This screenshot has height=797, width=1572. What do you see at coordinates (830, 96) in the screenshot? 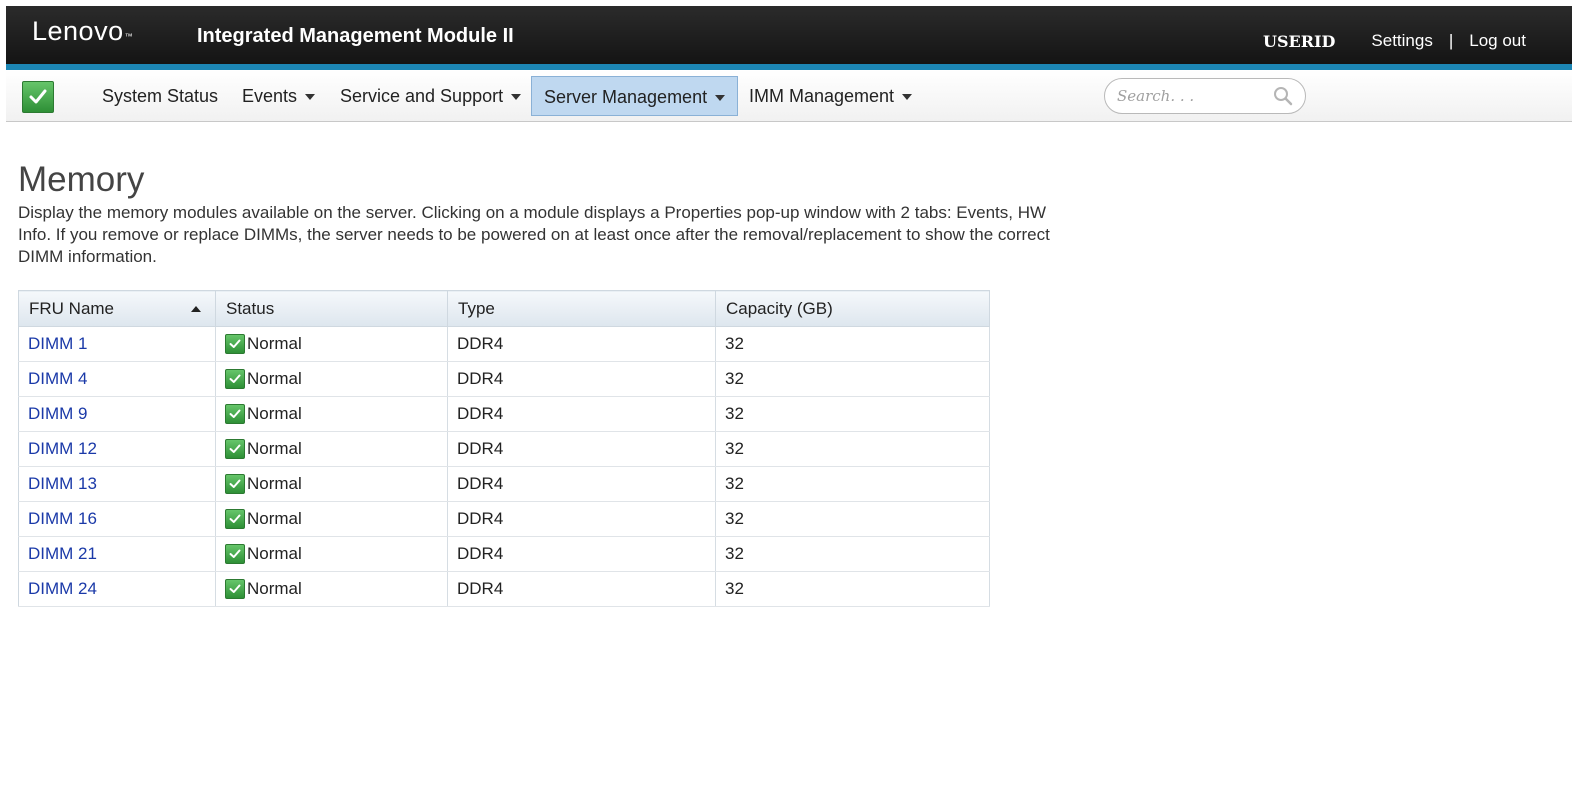
I see `nav-imm-management: IMM Management` at bounding box center [830, 96].